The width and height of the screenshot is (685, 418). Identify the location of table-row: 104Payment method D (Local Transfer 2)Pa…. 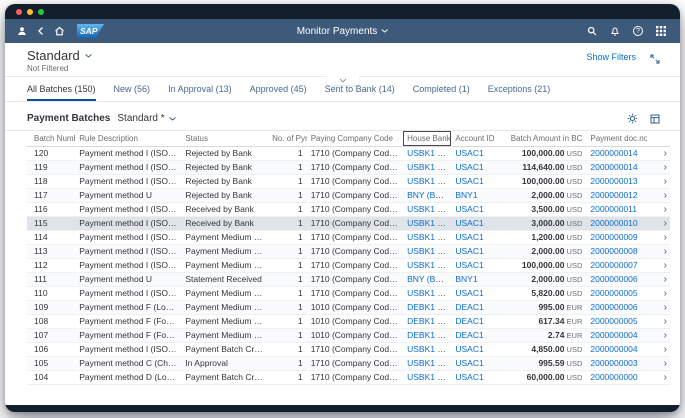
(348, 377).